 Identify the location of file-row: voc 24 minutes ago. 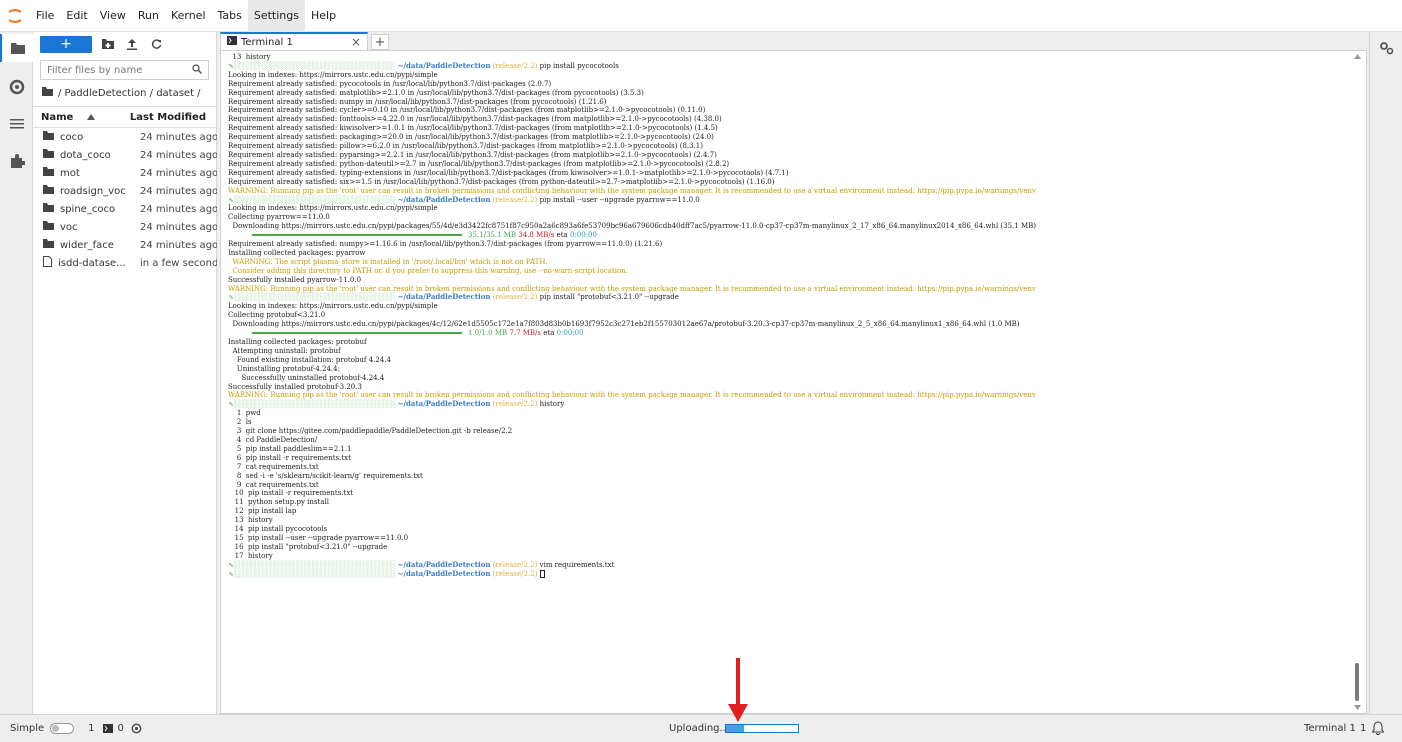
(125, 227).